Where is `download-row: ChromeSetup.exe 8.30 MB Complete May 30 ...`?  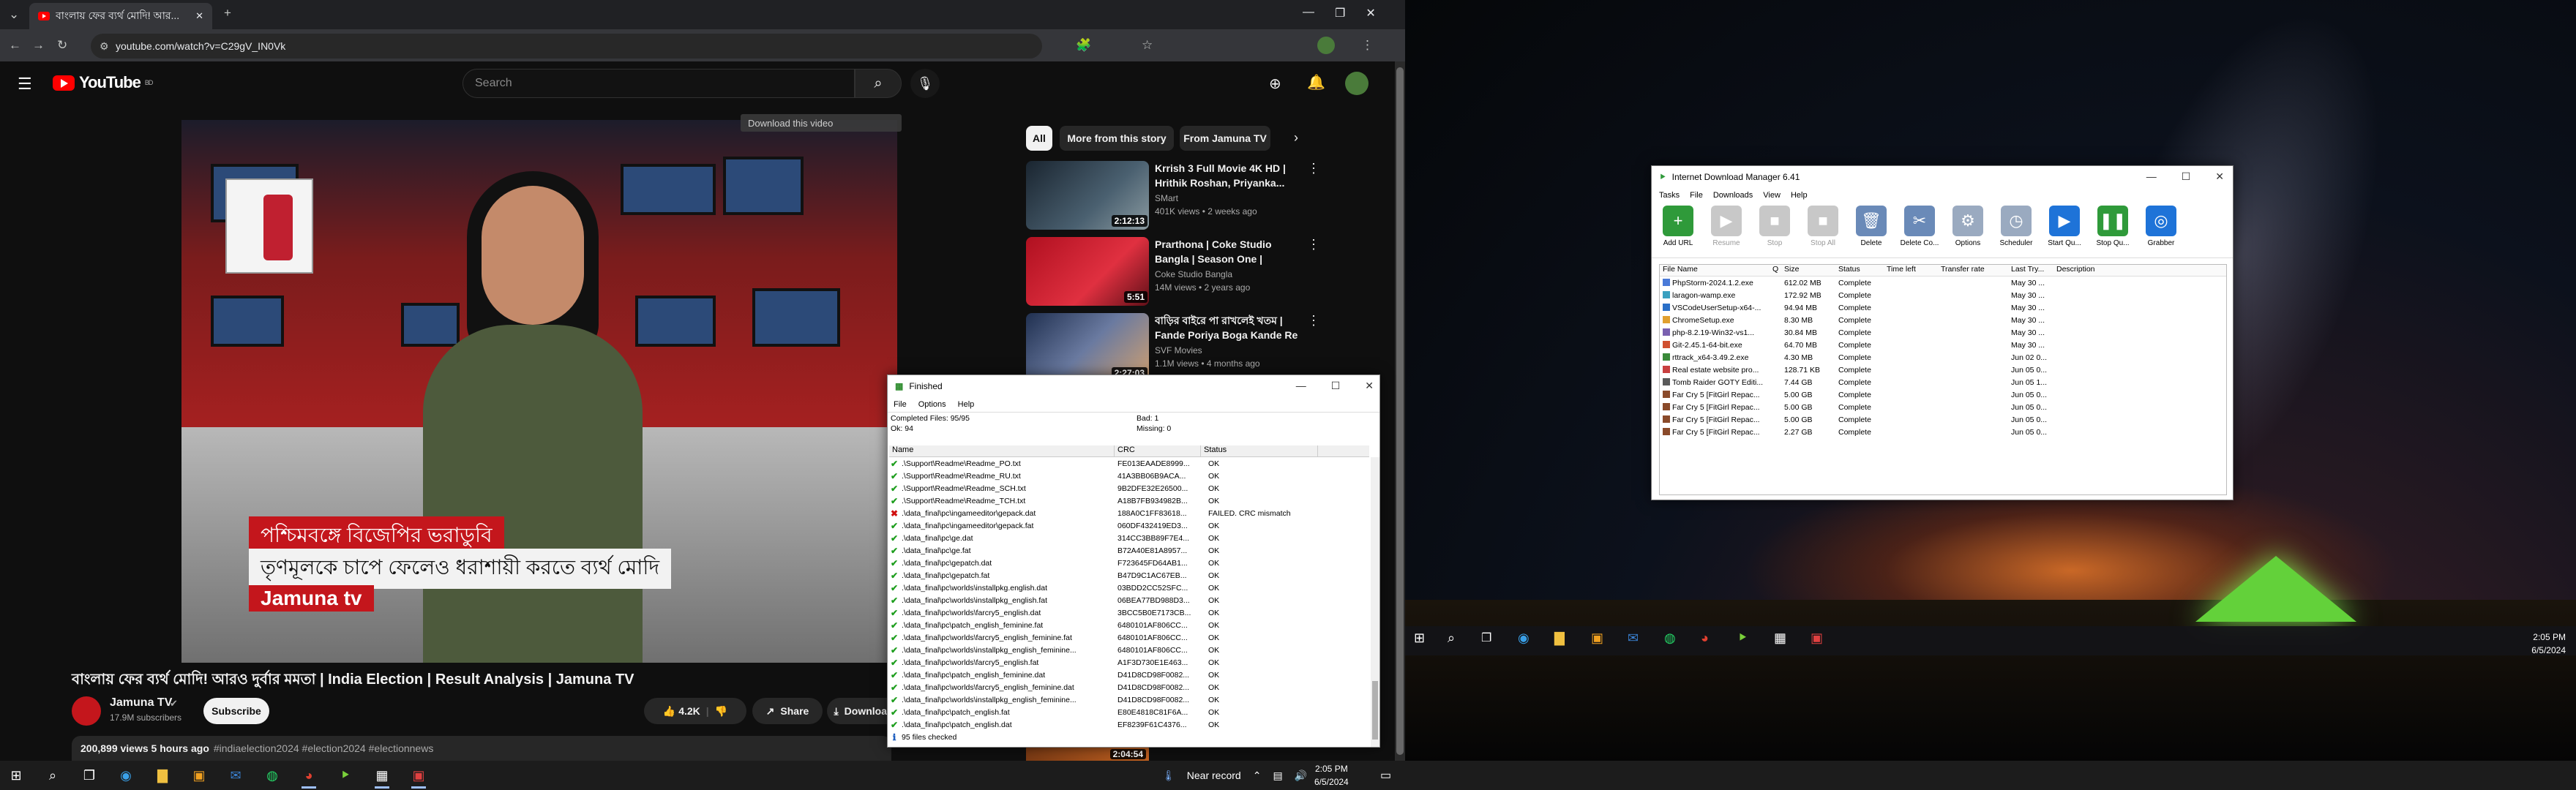 download-row: ChromeSetup.exe 8.30 MB Complete May 30 ... is located at coordinates (1943, 320).